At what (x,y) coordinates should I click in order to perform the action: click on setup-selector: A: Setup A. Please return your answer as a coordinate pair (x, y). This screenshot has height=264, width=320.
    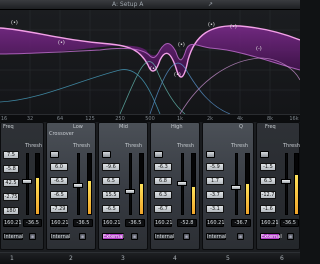
    Looking at the image, I should click on (127, 5).